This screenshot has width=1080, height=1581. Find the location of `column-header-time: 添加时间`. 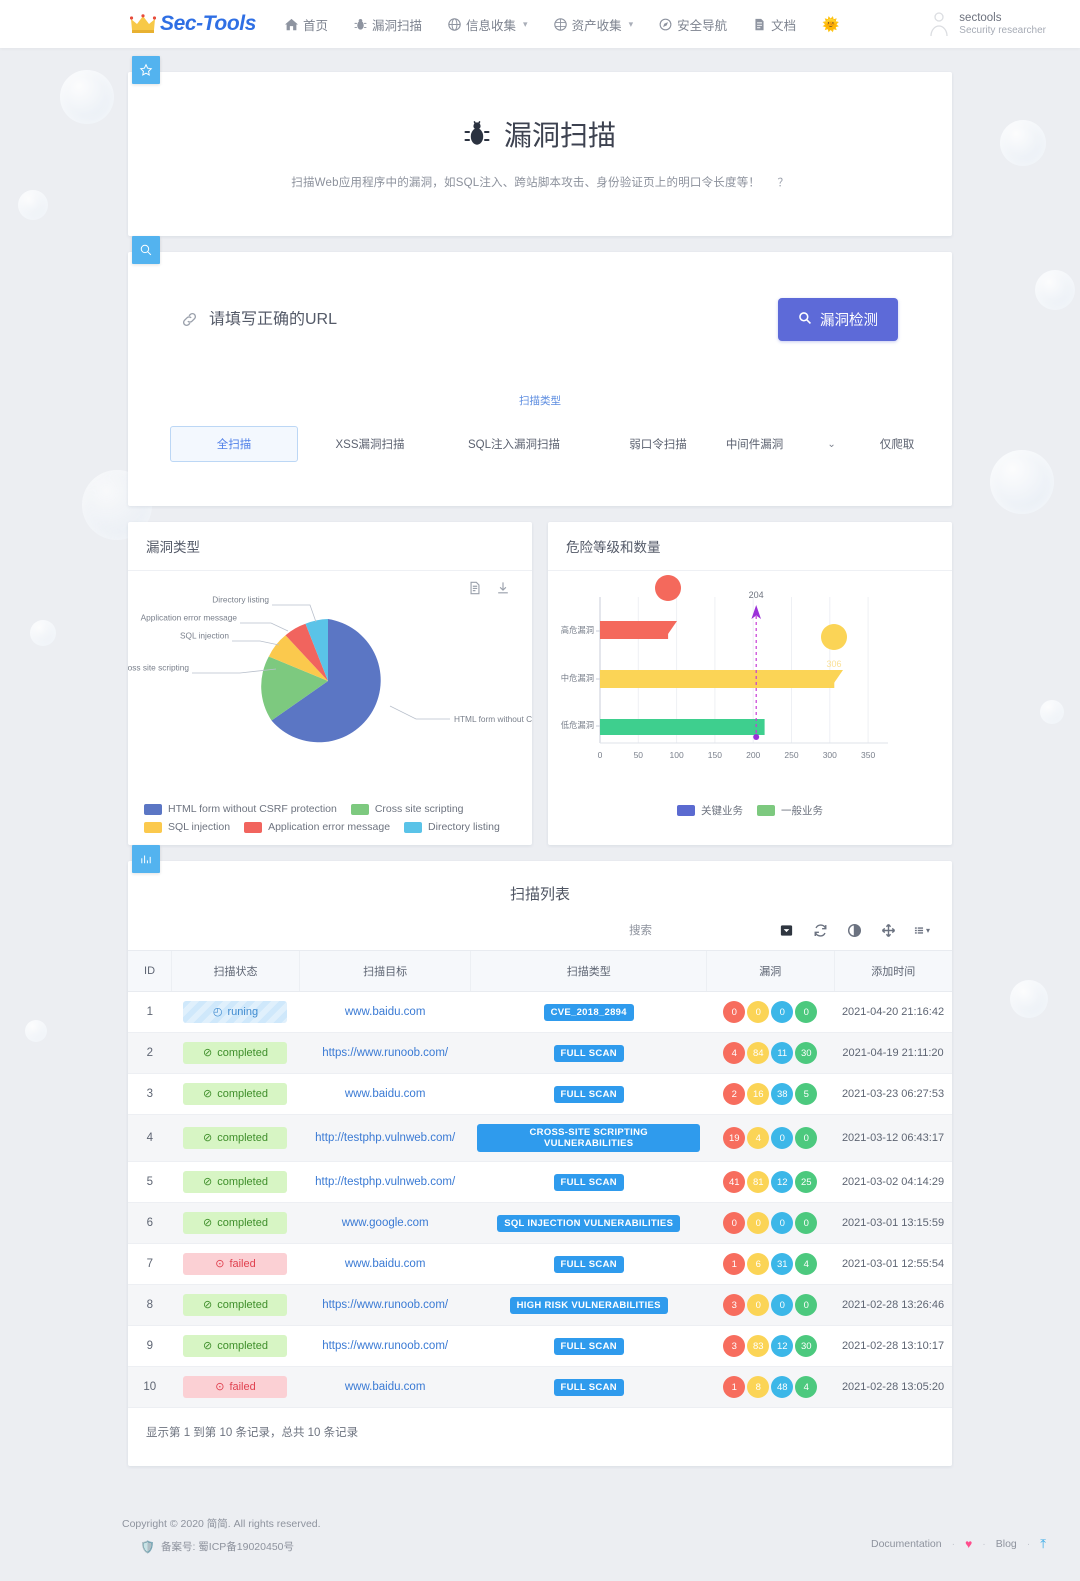

column-header-time: 添加时间 is located at coordinates (892, 971).